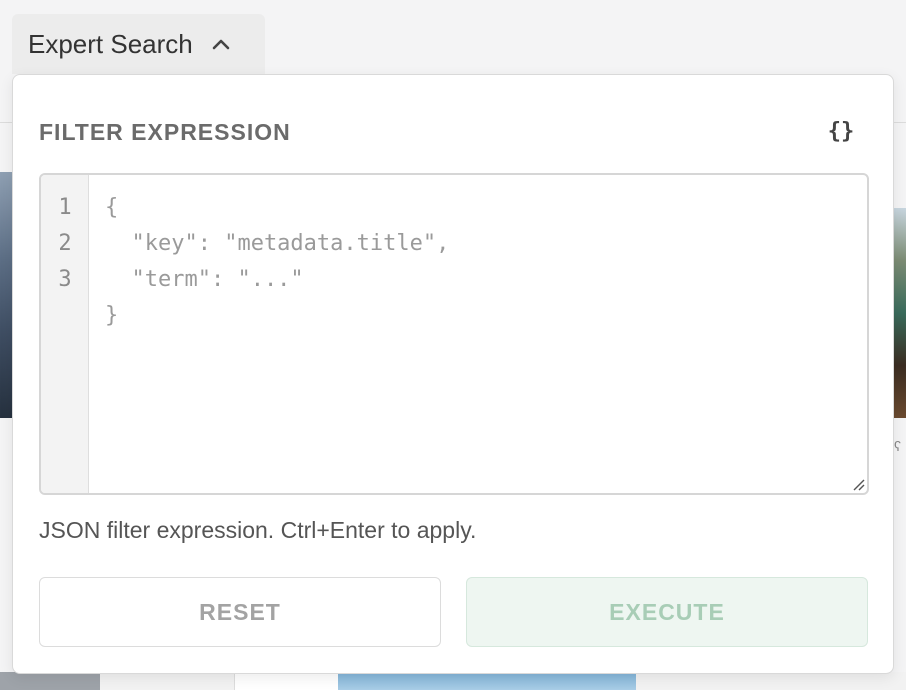  I want to click on code-line: "key": "metadata.title",, so click(277, 243).